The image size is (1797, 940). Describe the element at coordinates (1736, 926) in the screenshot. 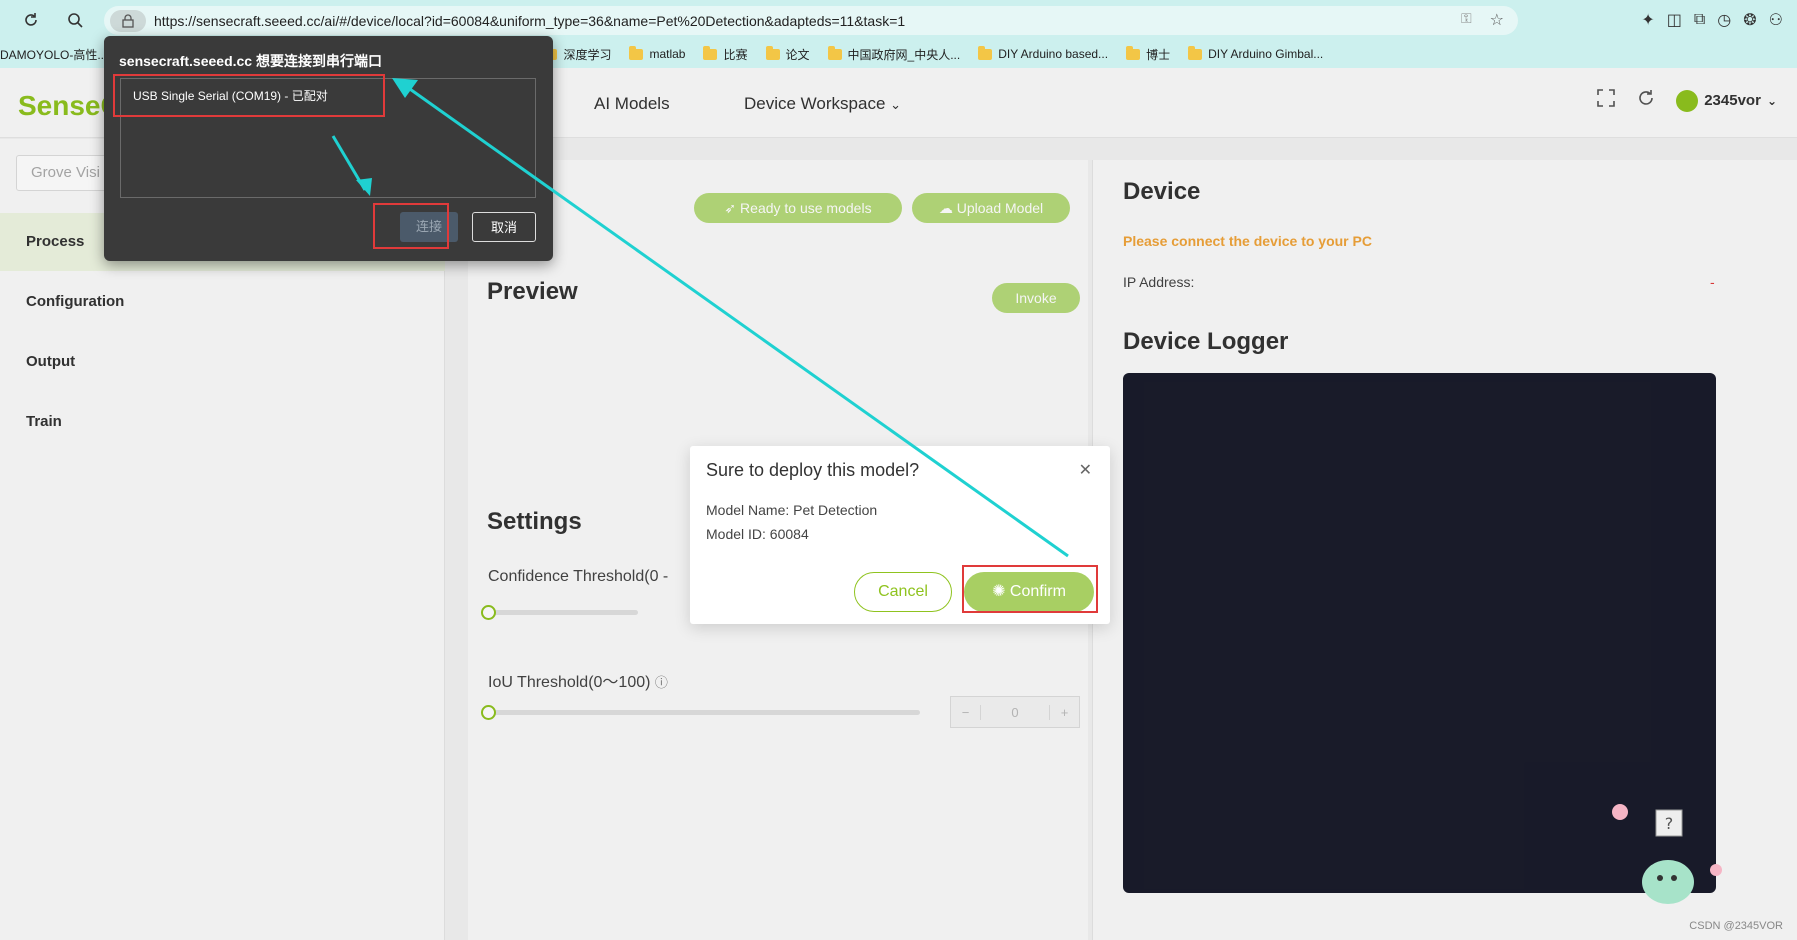

I see `watermark: CSDN @2345VOR` at that location.